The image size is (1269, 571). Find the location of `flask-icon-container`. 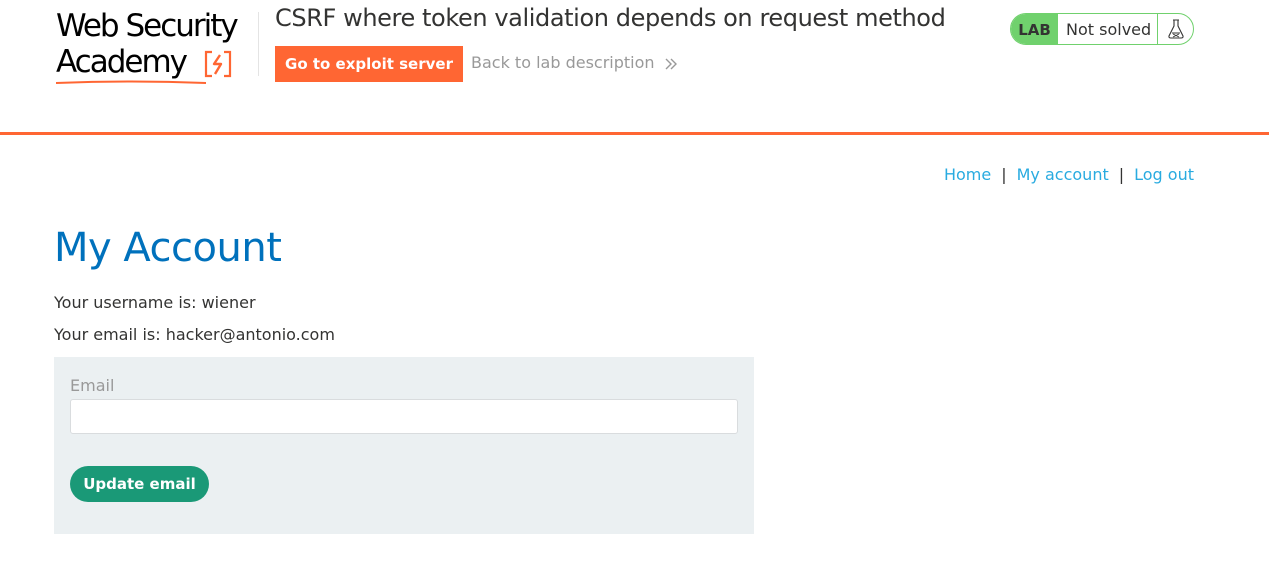

flask-icon-container is located at coordinates (1175, 29).